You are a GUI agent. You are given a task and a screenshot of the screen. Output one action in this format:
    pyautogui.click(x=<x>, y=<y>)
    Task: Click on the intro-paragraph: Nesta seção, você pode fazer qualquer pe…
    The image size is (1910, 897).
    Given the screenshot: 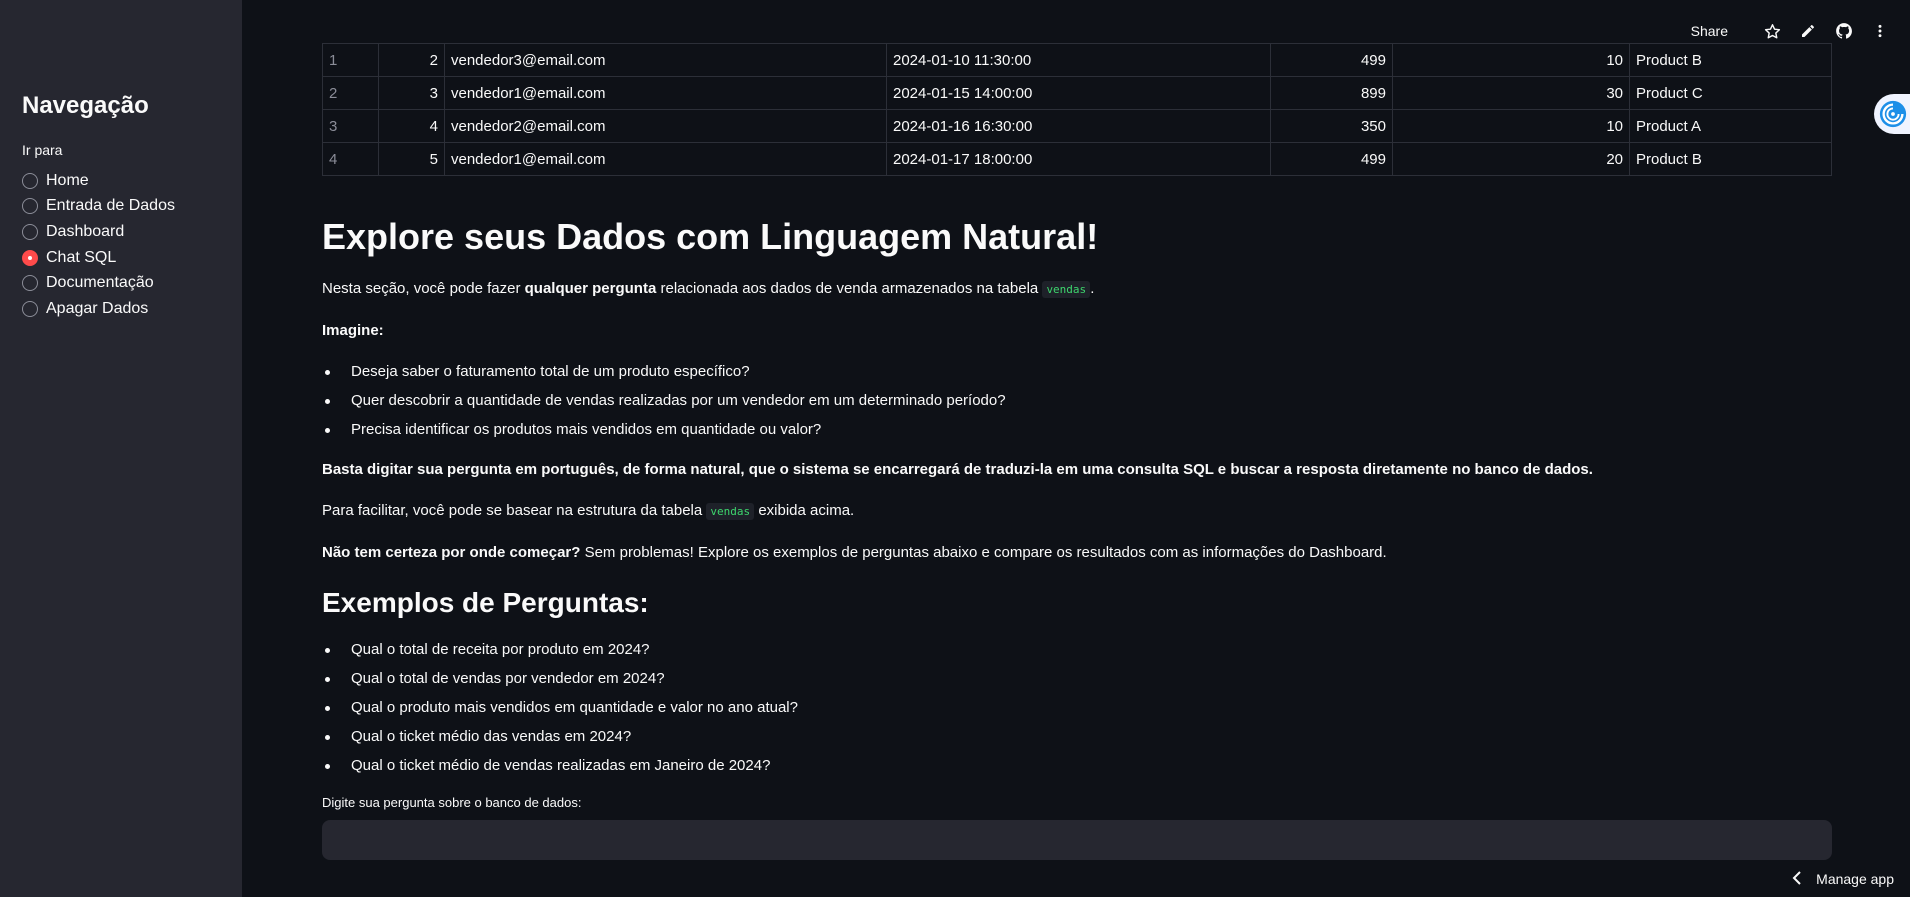 What is the action you would take?
    pyautogui.click(x=1077, y=289)
    